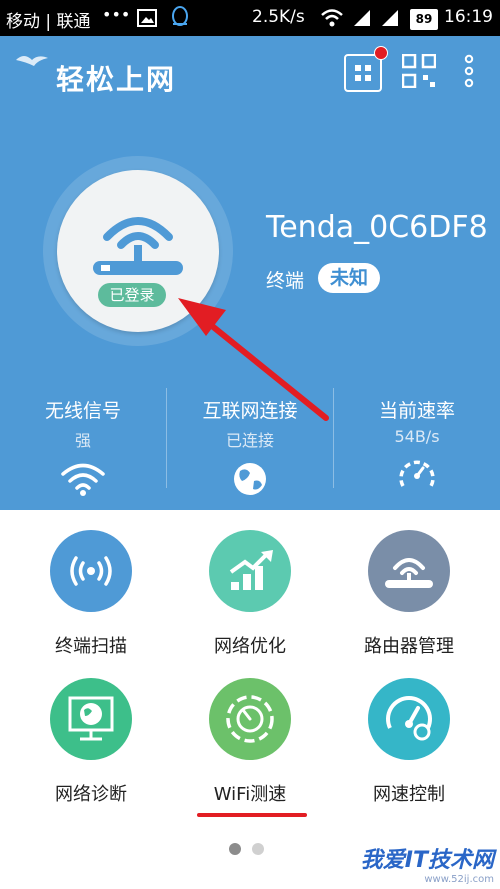 The width and height of the screenshot is (500, 889). Describe the element at coordinates (147, 18) in the screenshot. I see `gallery-icon` at that location.